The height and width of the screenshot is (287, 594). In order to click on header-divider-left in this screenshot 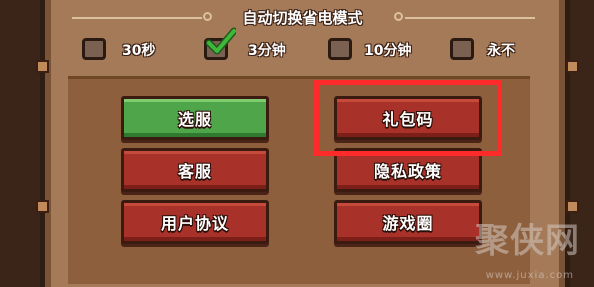, I will do `click(137, 18)`.